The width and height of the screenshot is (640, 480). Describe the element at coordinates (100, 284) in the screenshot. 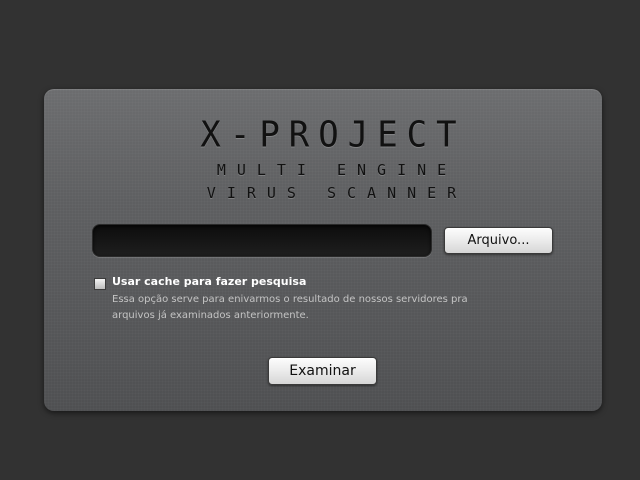

I see `cache-checkbox` at that location.